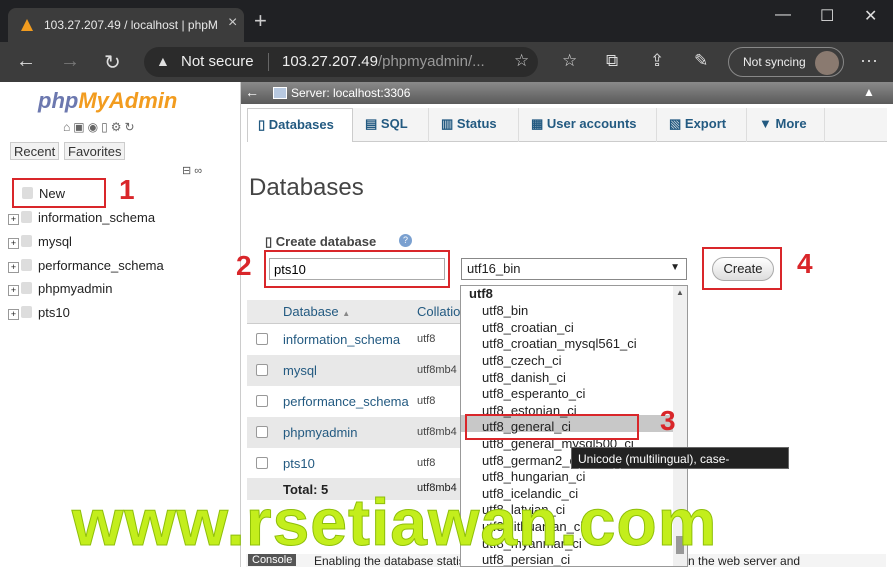 This screenshot has height=567, width=893. What do you see at coordinates (392, 125) in the screenshot?
I see `tab-sql: ▤ SQL` at bounding box center [392, 125].